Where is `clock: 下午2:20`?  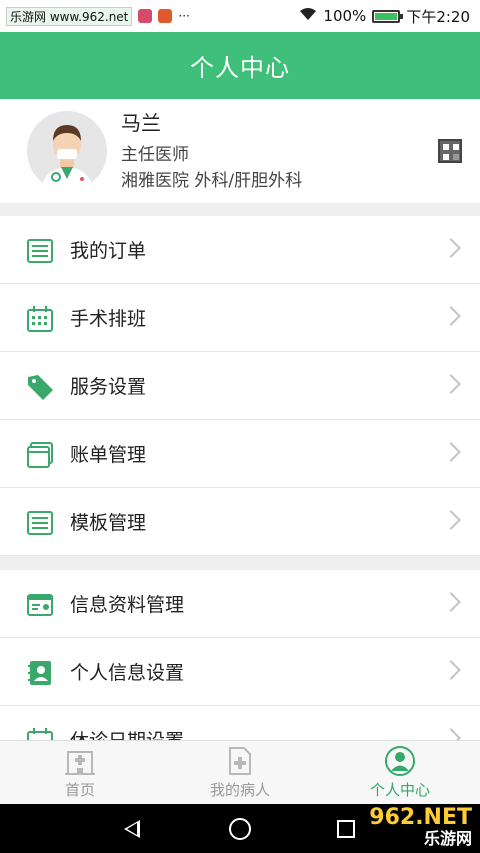 clock: 下午2:20 is located at coordinates (438, 16).